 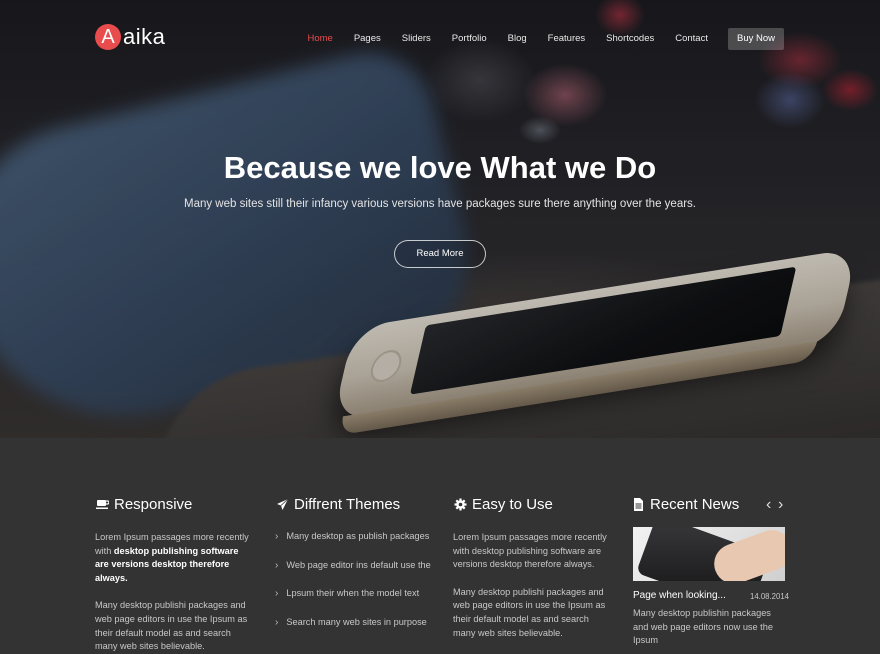 What do you see at coordinates (440, 167) in the screenshot?
I see `hero-title: Because we love What we Do` at bounding box center [440, 167].